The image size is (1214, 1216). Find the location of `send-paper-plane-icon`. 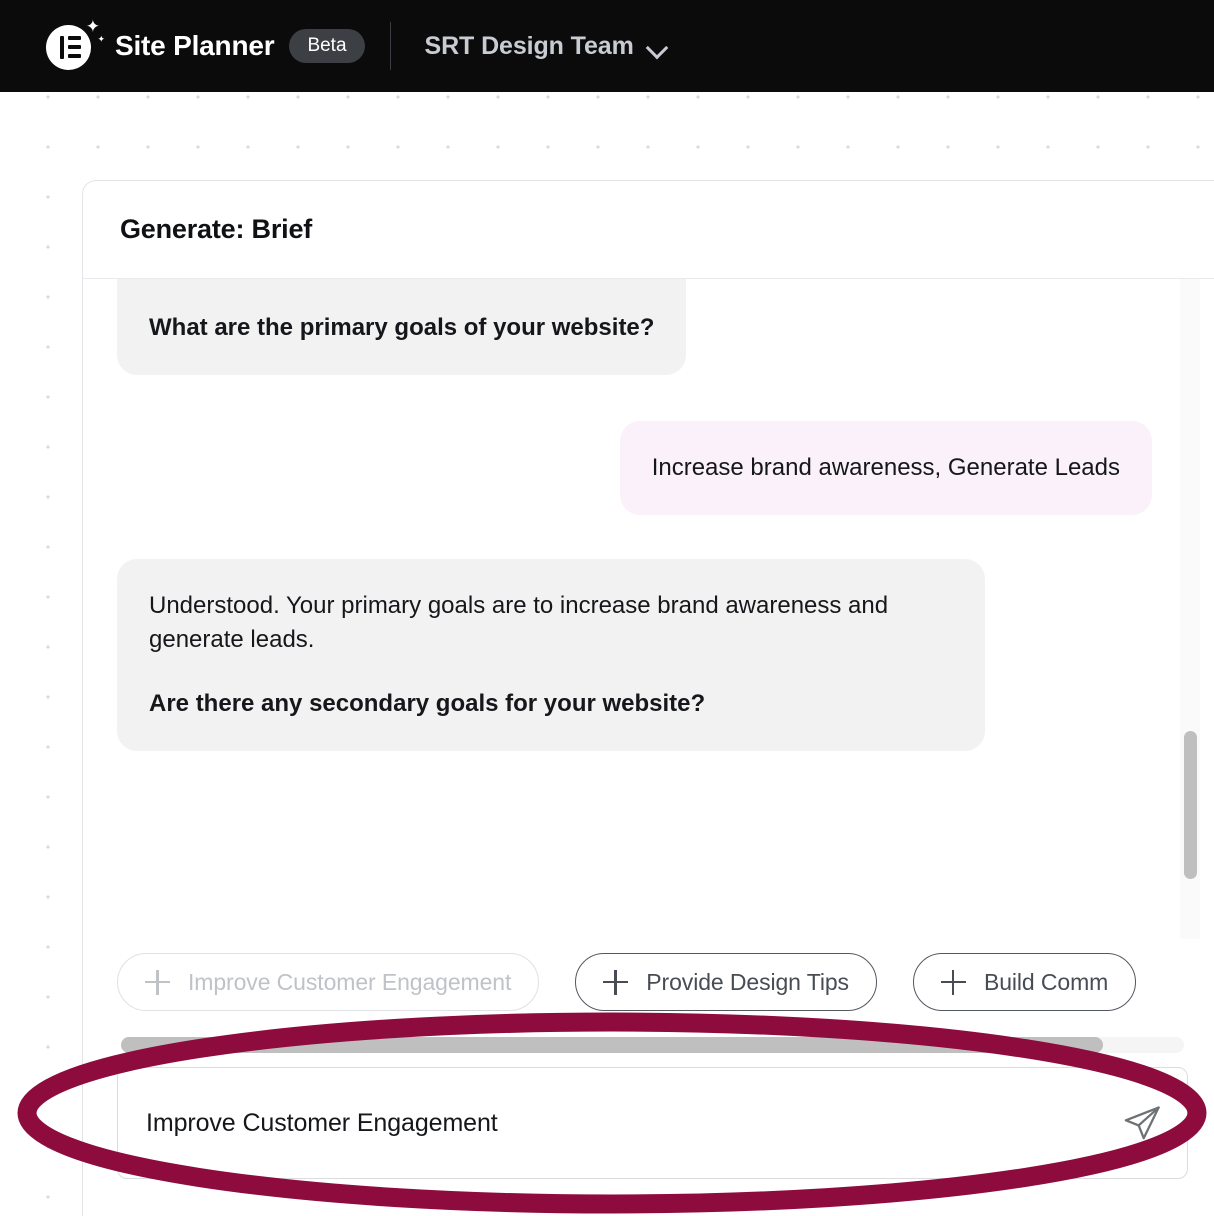

send-paper-plane-icon is located at coordinates (1142, 1123).